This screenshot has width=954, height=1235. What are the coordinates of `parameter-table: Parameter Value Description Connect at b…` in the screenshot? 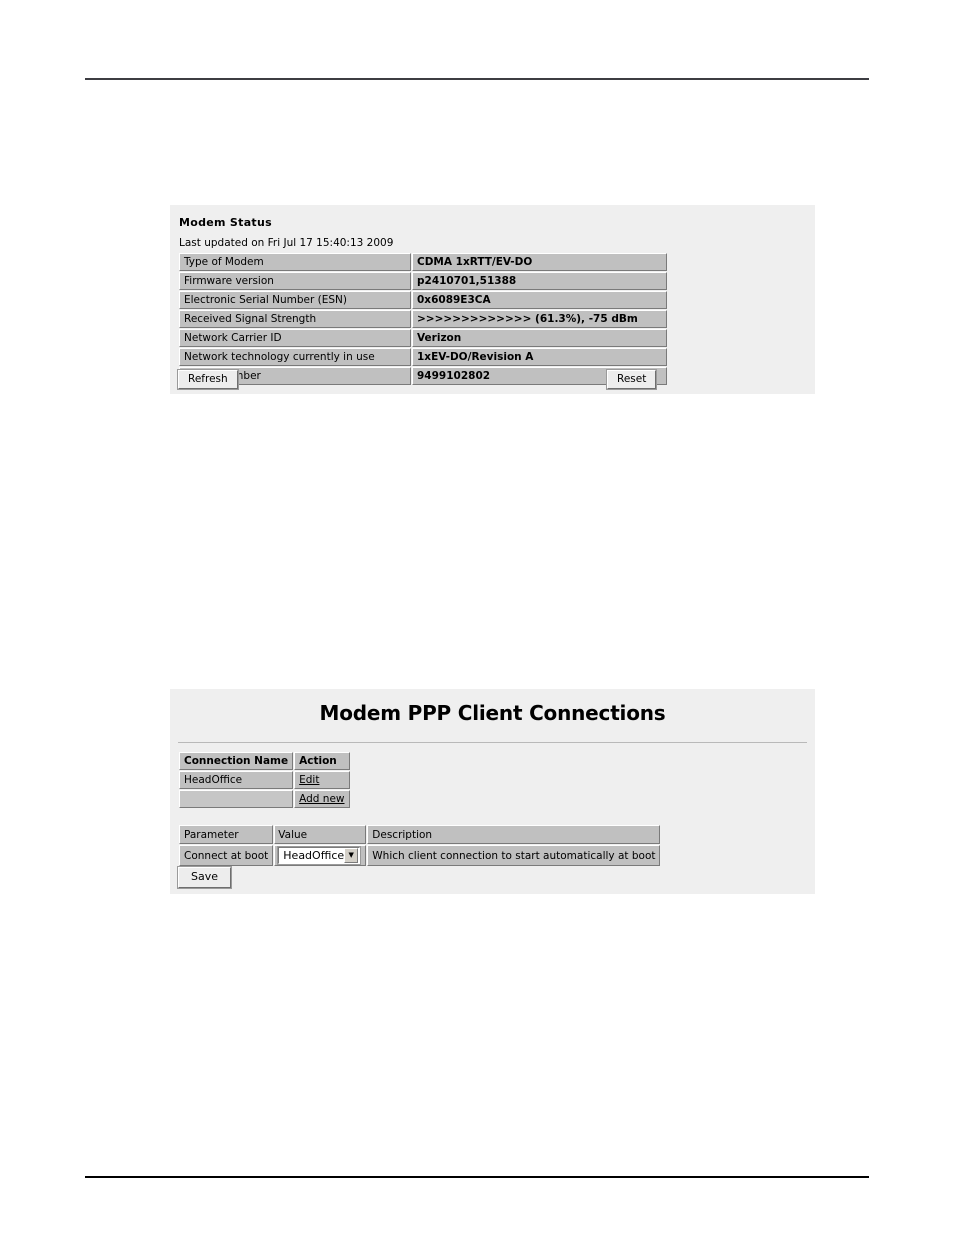 It's located at (419, 845).